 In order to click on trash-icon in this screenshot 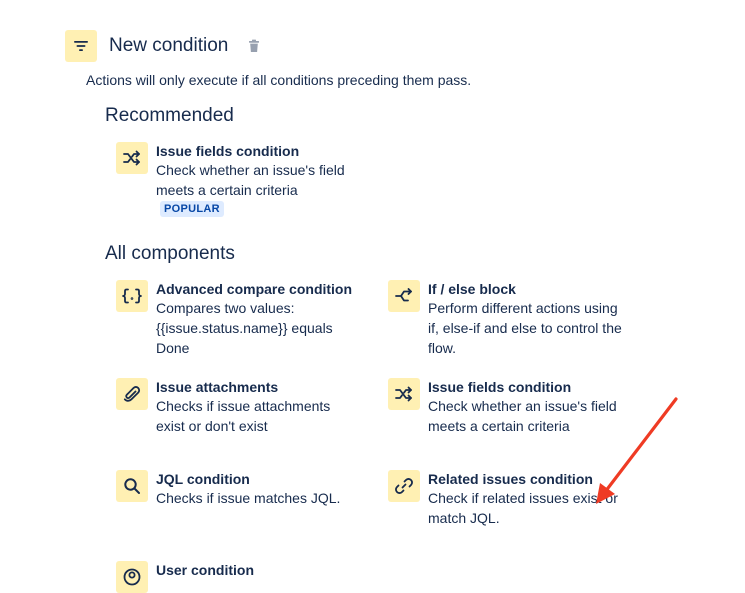, I will do `click(254, 46)`.